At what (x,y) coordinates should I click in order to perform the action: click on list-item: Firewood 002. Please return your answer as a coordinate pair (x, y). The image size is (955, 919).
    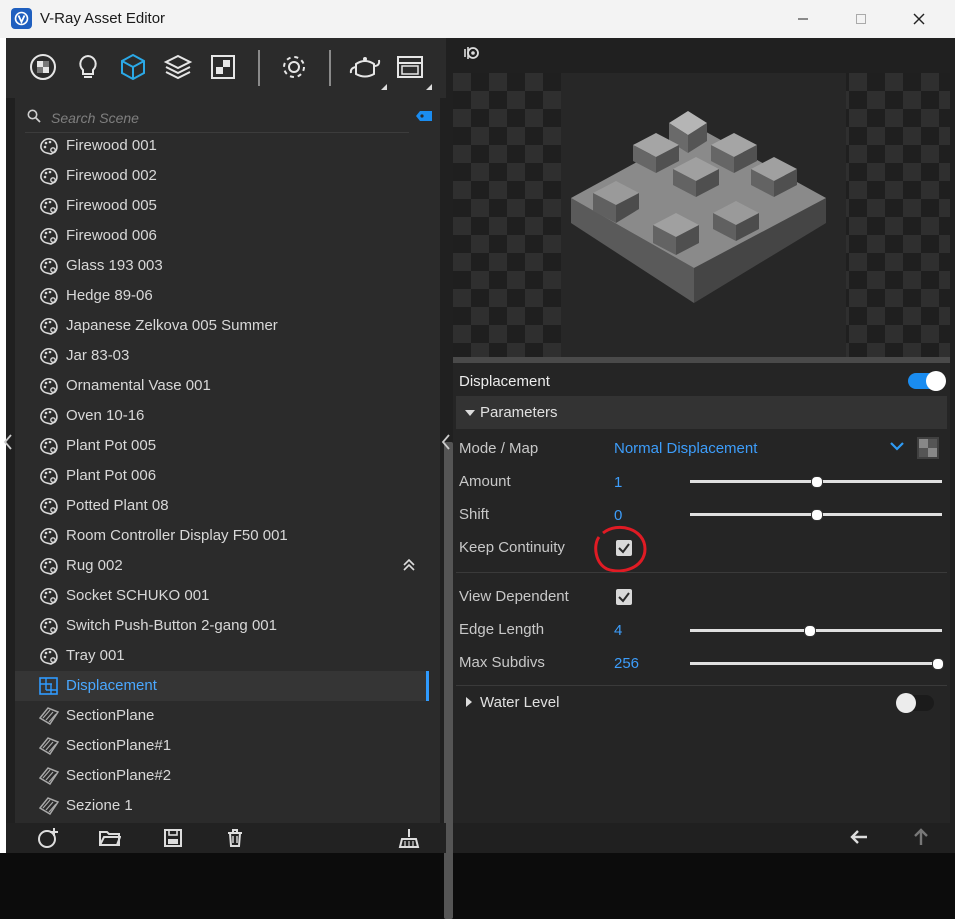
    Looking at the image, I should click on (221, 176).